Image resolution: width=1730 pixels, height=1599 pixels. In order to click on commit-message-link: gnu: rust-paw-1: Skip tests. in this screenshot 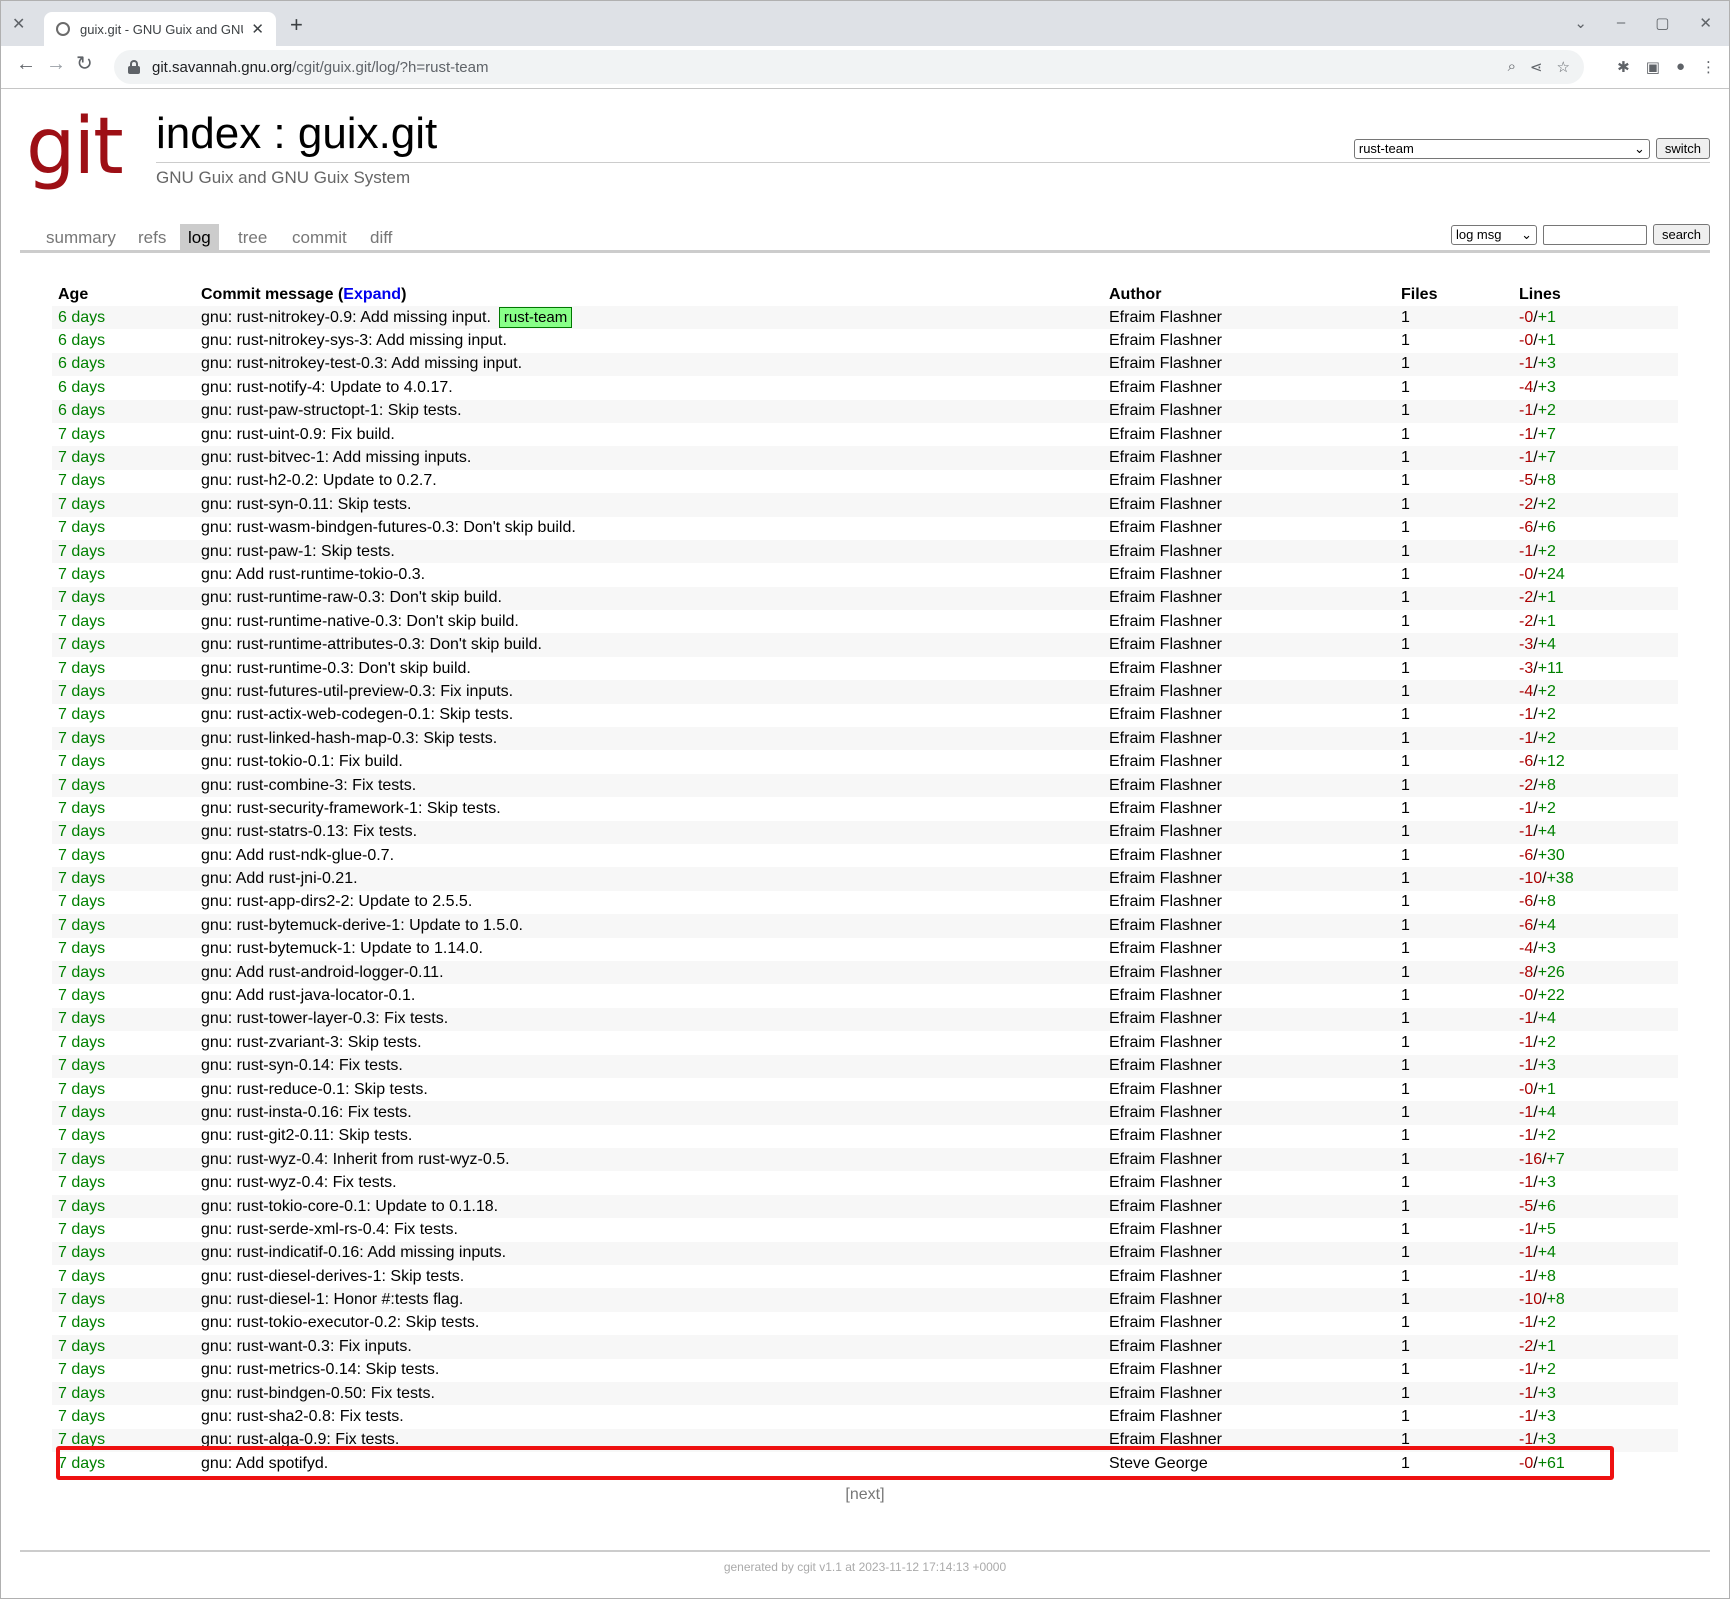, I will do `click(298, 551)`.